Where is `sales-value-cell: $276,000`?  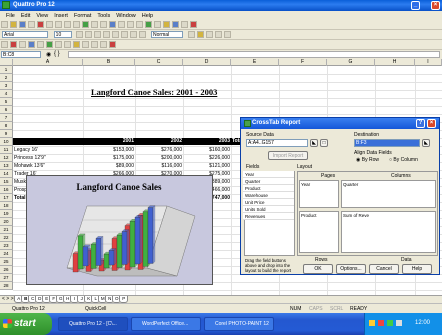 sales-value-cell: $276,000 is located at coordinates (159, 150).